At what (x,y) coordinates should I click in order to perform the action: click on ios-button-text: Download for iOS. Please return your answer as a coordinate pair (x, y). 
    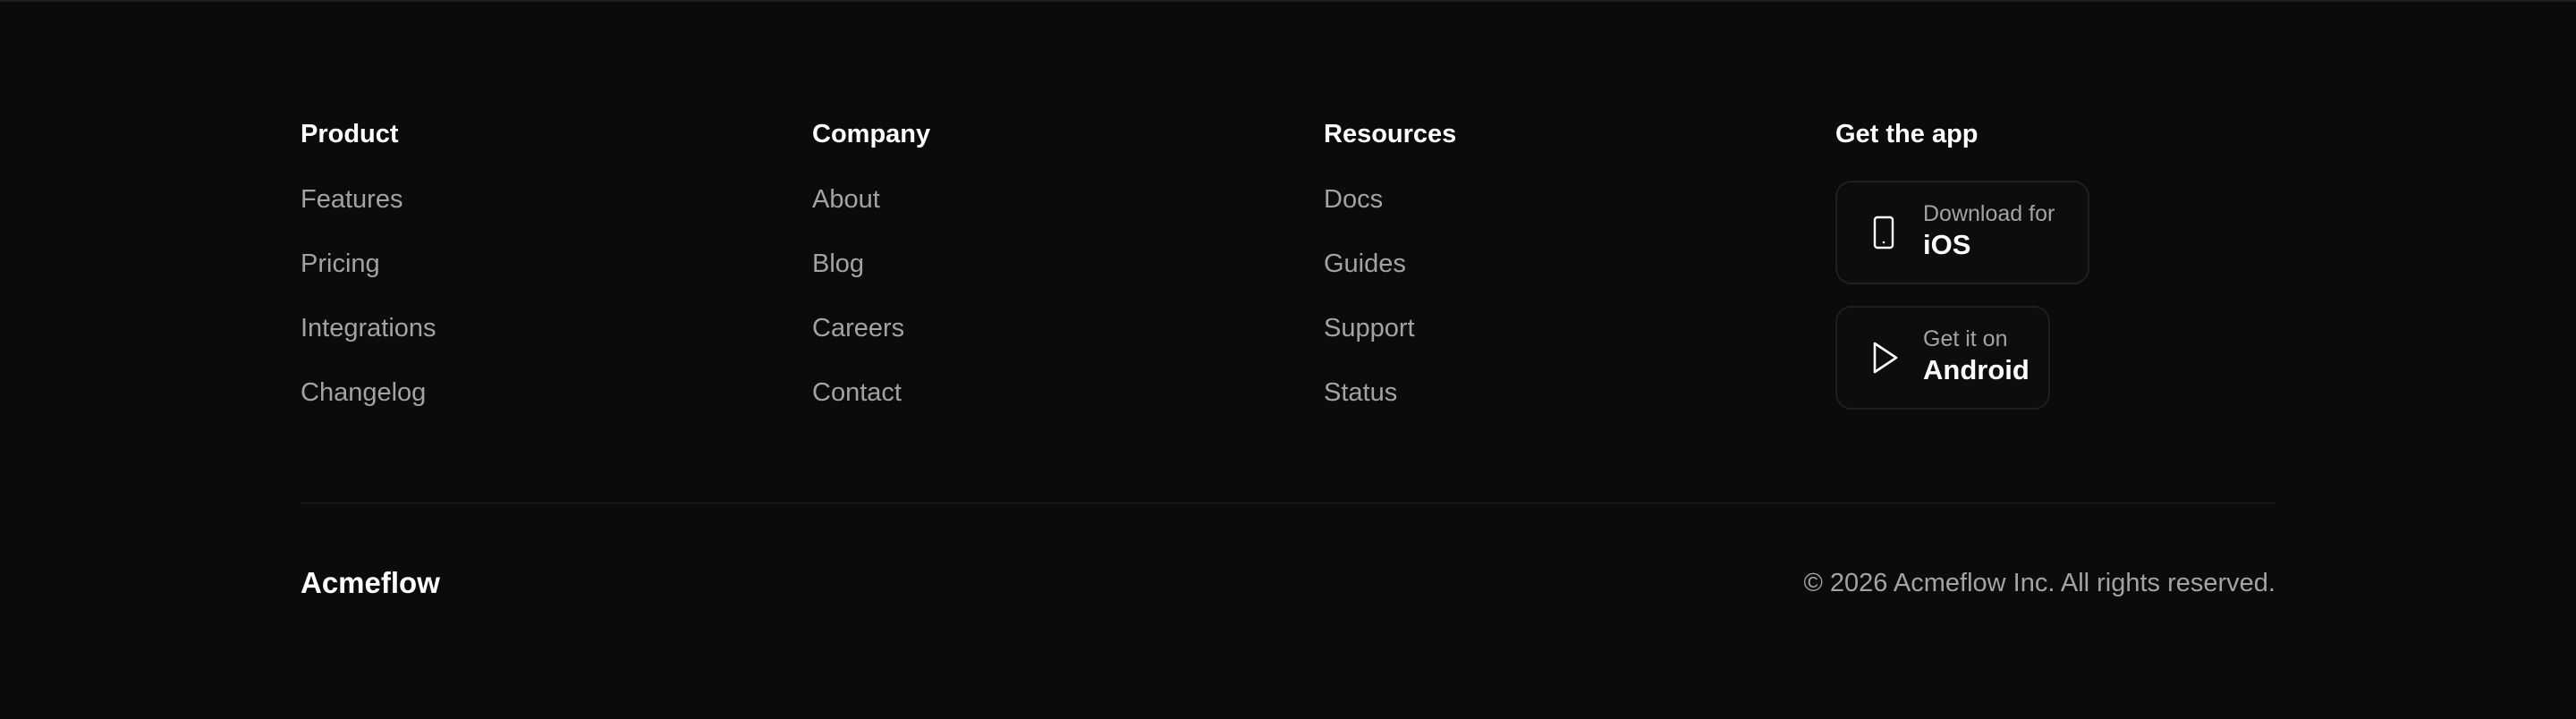
    Looking at the image, I should click on (1989, 231).